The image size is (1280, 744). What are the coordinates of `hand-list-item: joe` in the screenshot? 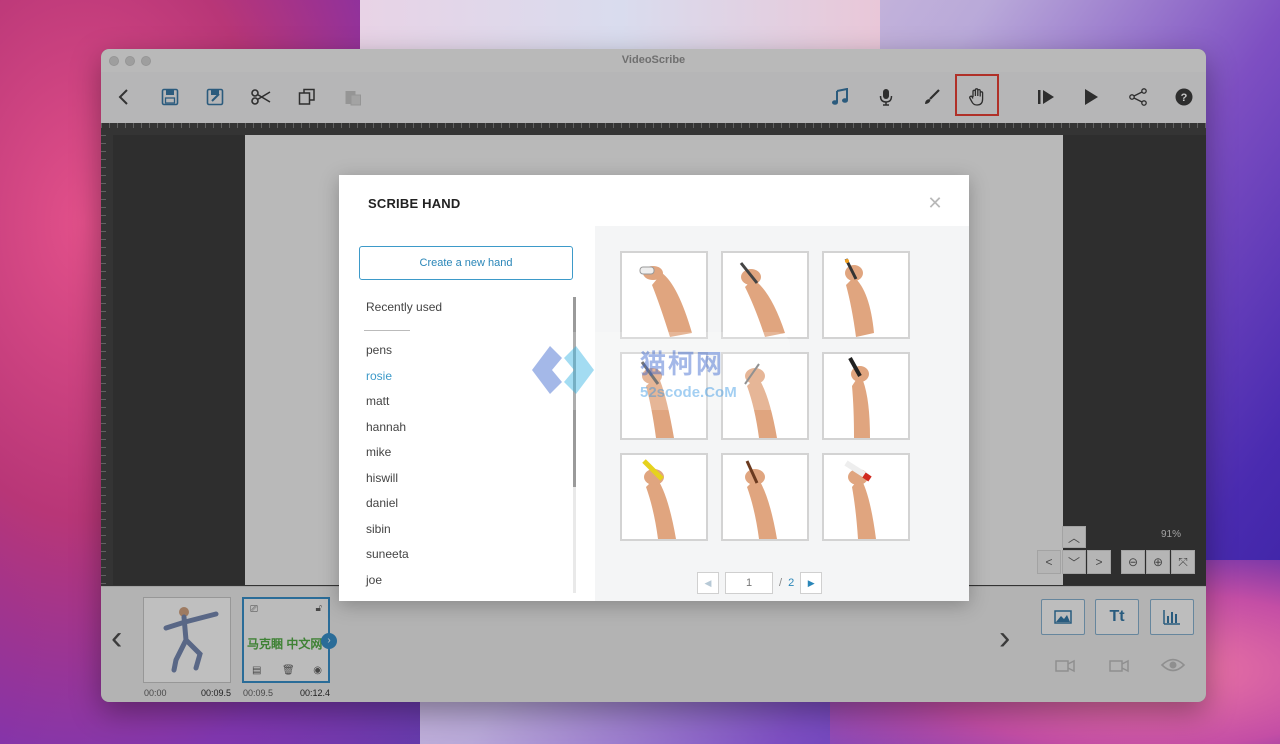 It's located at (387, 585).